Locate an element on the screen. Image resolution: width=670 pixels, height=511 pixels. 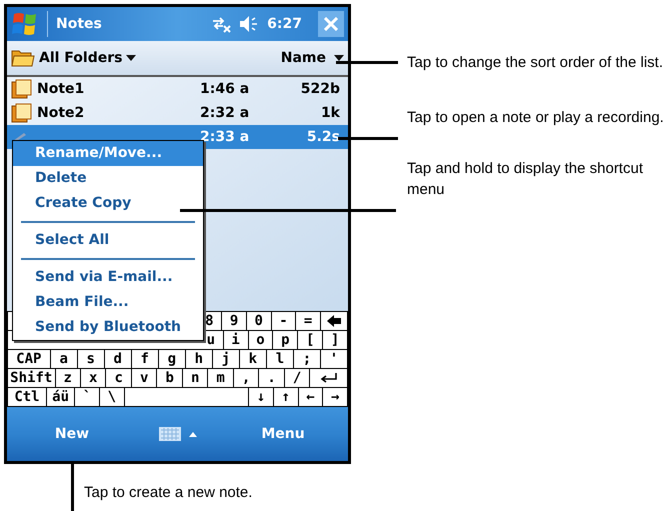
window-title: Notes is located at coordinates (79, 24).